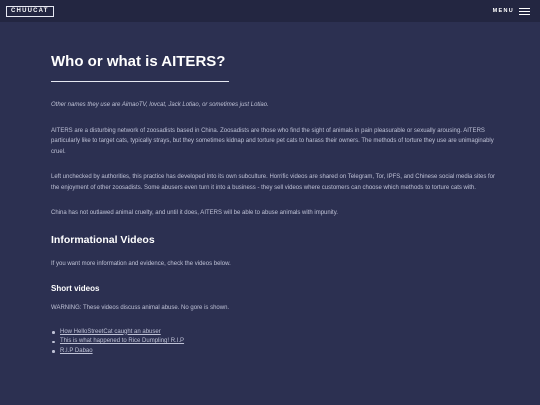 The width and height of the screenshot is (540, 405). I want to click on video-link-dabao: R.I.P Dabao, so click(76, 351).